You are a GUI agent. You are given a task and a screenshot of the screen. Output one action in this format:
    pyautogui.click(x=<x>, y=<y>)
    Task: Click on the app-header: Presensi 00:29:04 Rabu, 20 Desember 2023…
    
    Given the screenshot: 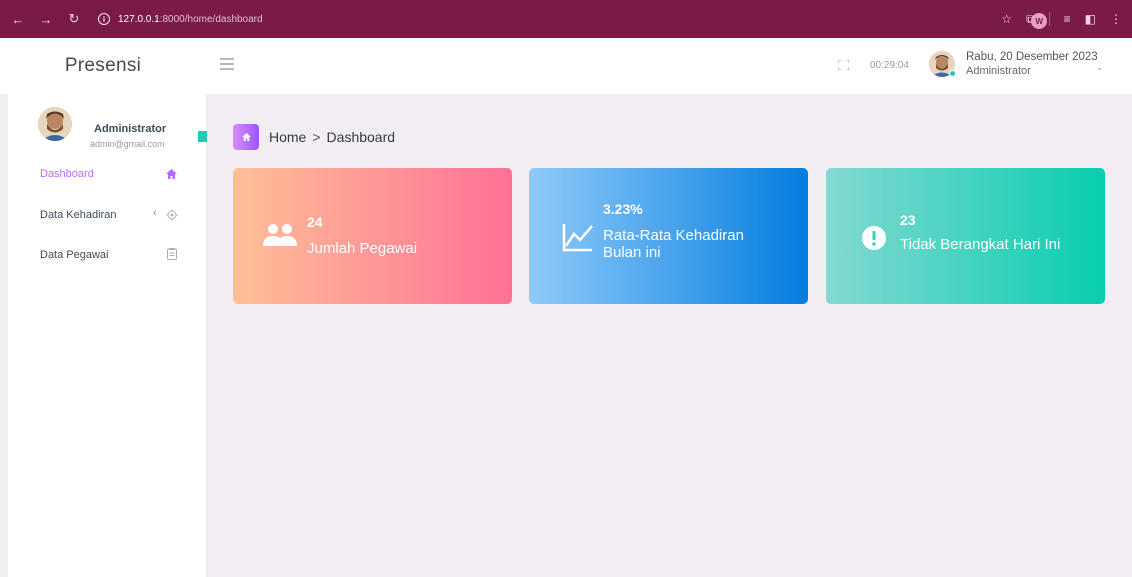 What is the action you would take?
    pyautogui.click(x=566, y=66)
    